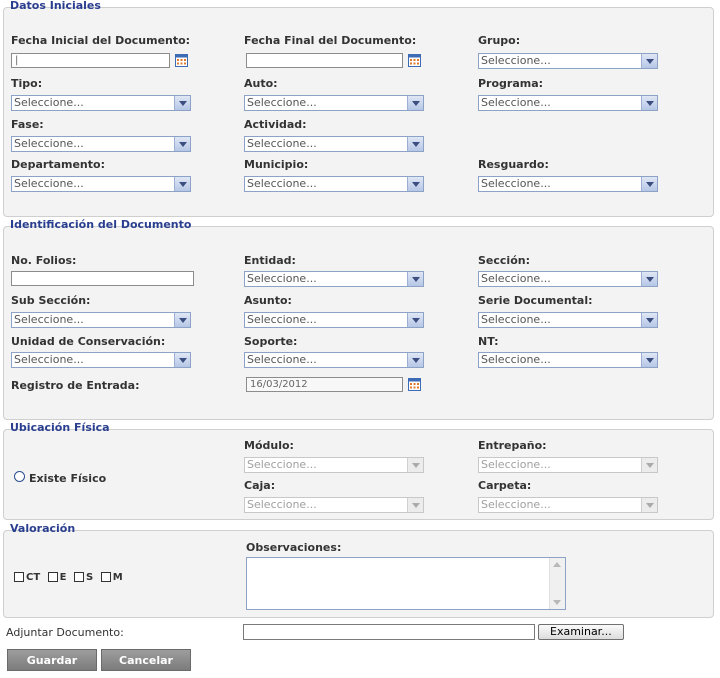 Image resolution: width=720 pixels, height=678 pixels. I want to click on folios-label: No. Folios:, so click(44, 260).